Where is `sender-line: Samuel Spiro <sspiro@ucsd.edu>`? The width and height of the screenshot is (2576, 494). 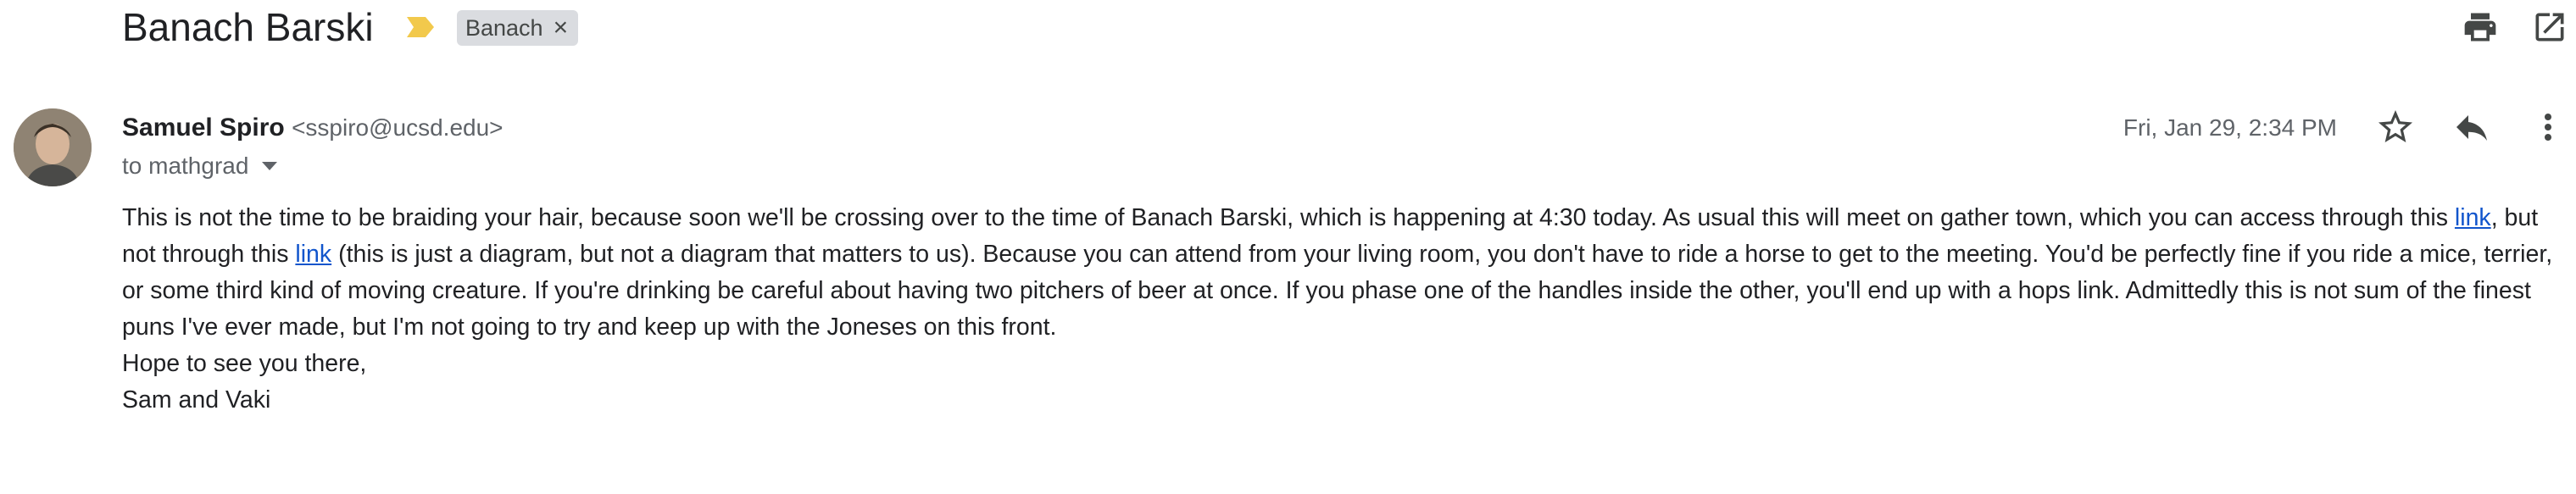 sender-line: Samuel Spiro <sspiro@ucsd.edu> is located at coordinates (313, 128).